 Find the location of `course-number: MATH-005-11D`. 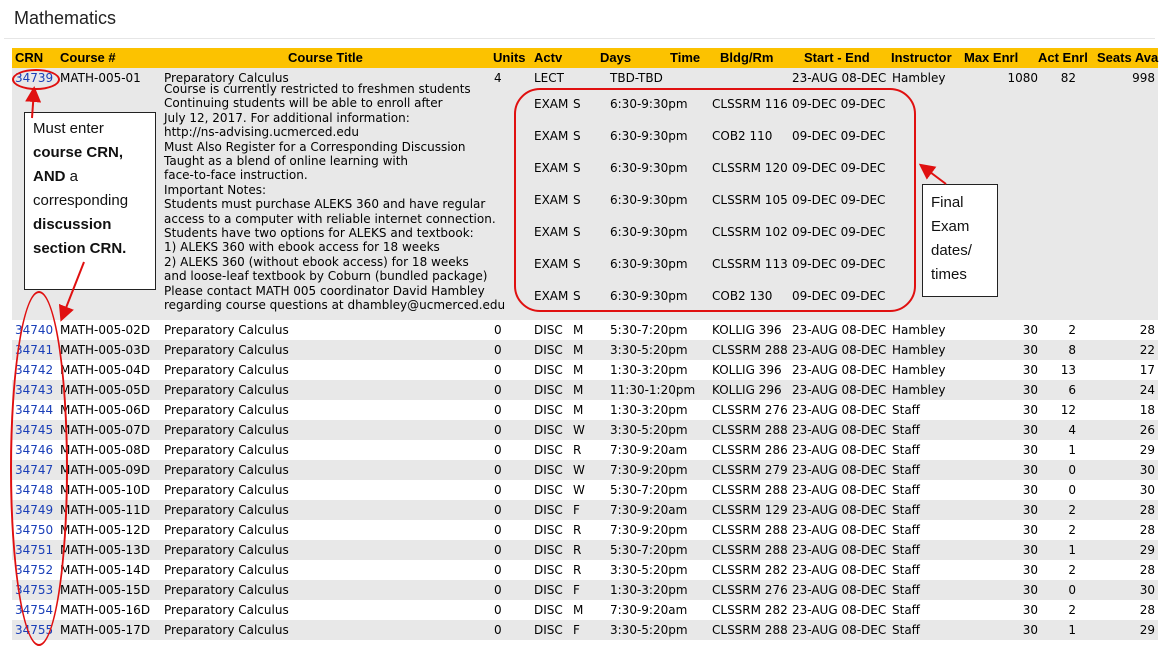

course-number: MATH-005-11D is located at coordinates (105, 510).